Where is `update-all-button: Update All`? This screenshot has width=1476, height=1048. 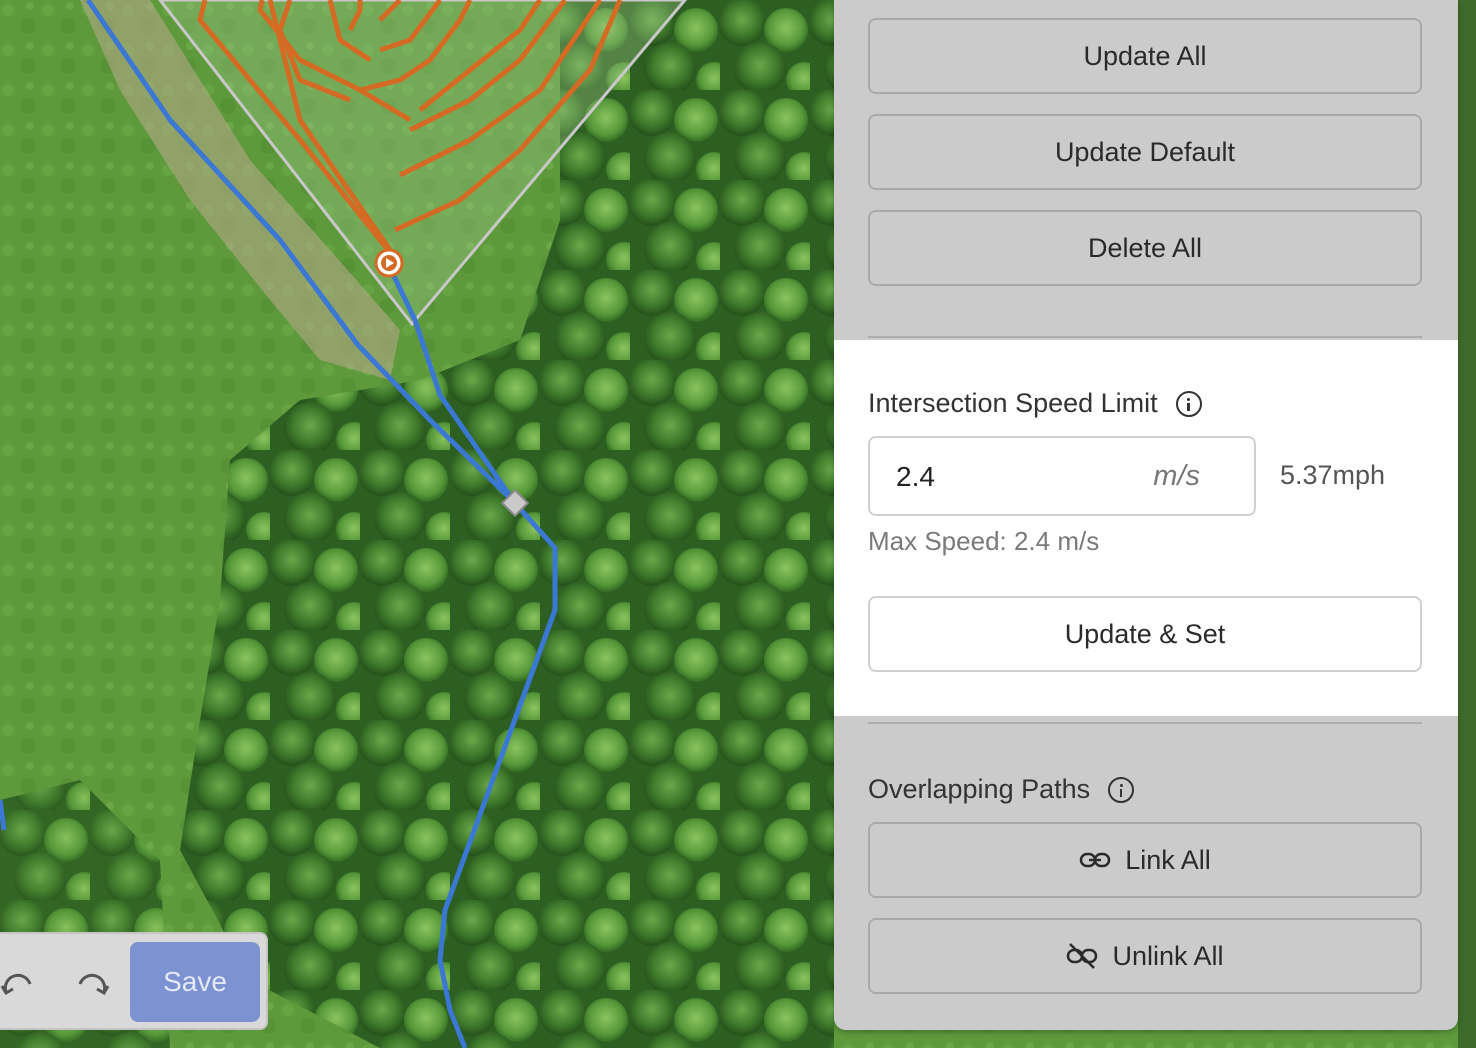 update-all-button: Update All is located at coordinates (1145, 56).